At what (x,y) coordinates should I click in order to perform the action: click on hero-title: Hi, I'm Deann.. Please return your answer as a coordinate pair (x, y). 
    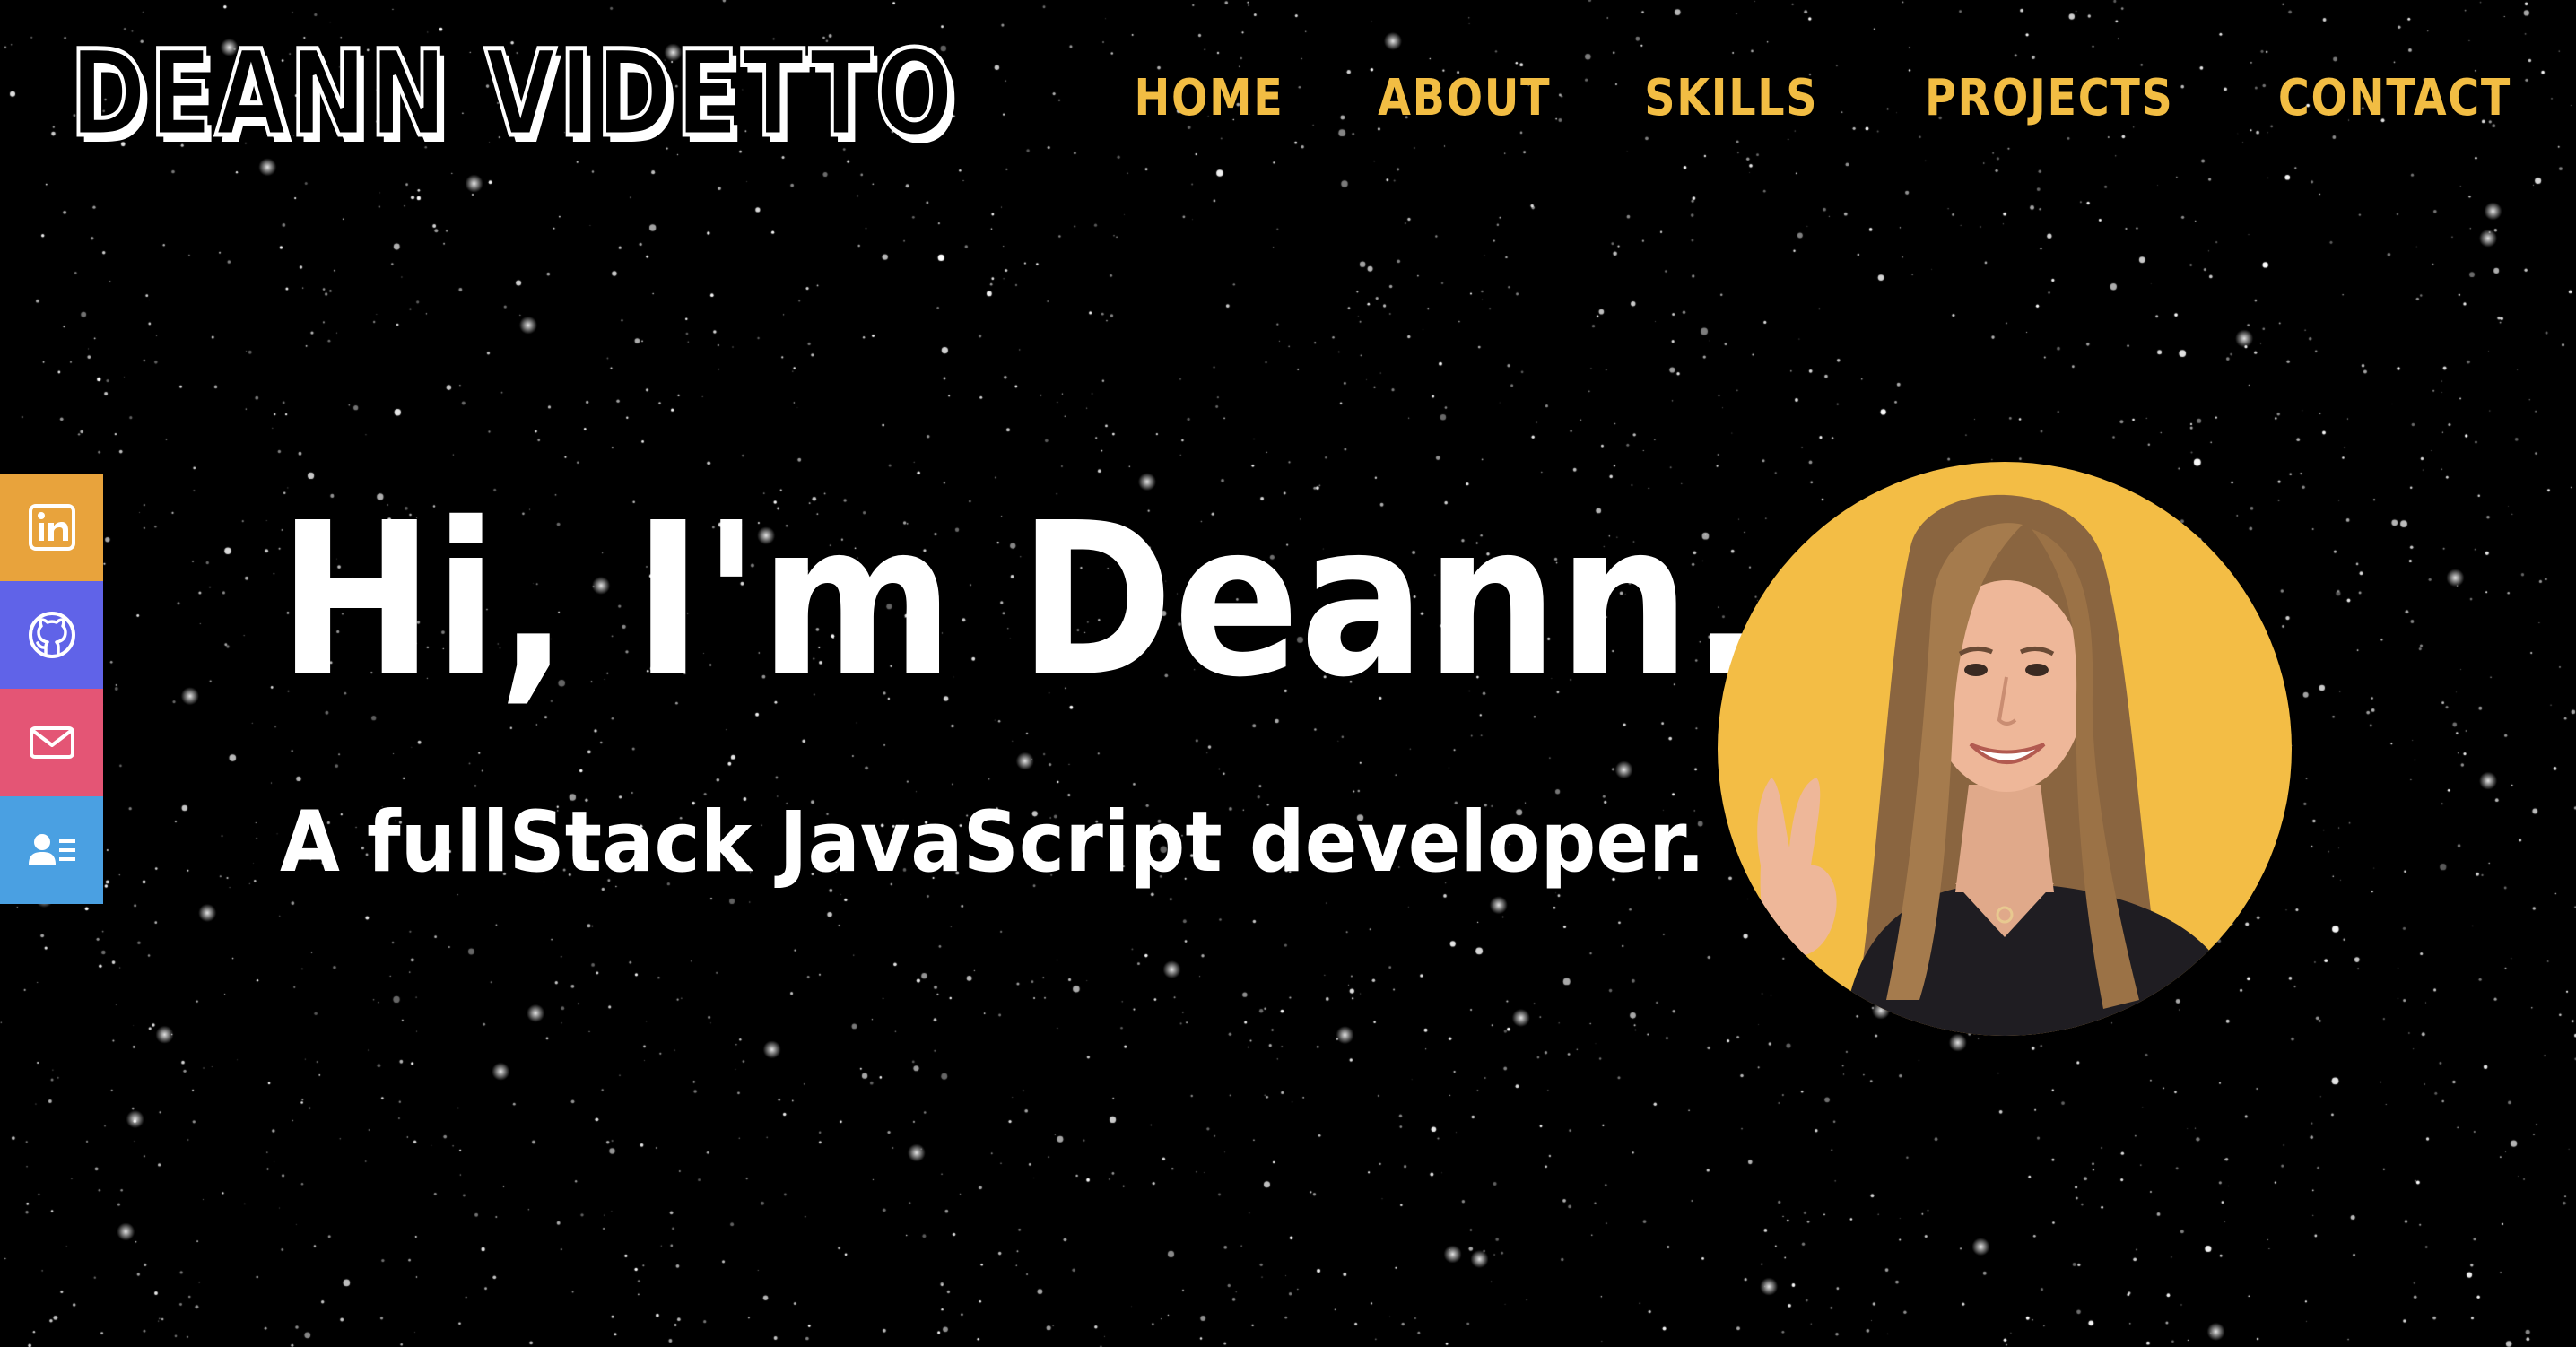
    Looking at the image, I should click on (1020, 600).